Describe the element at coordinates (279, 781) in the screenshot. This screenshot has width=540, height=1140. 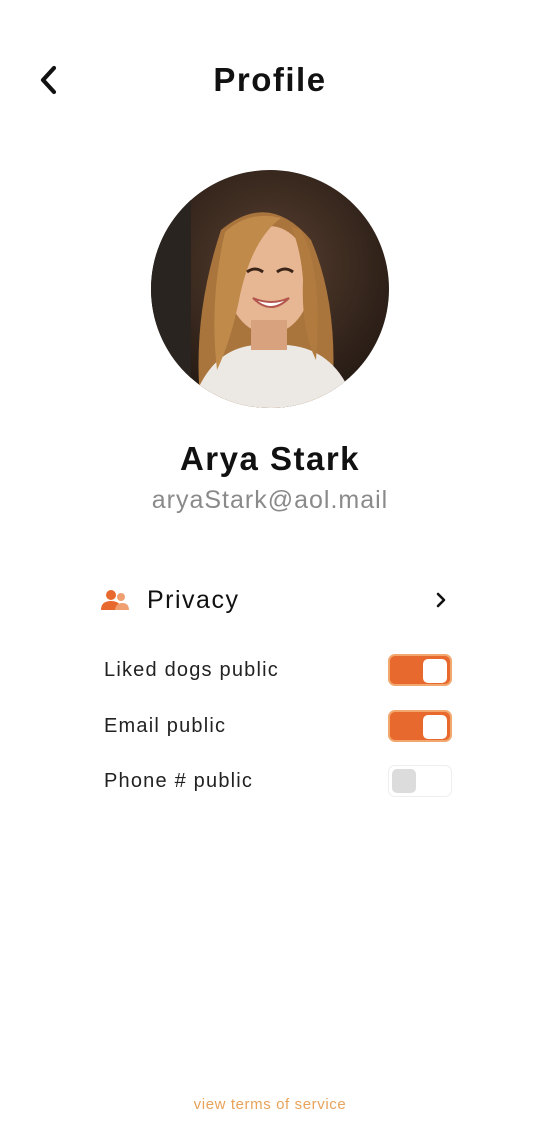
I see `setting-row-phone: Phone # public` at that location.